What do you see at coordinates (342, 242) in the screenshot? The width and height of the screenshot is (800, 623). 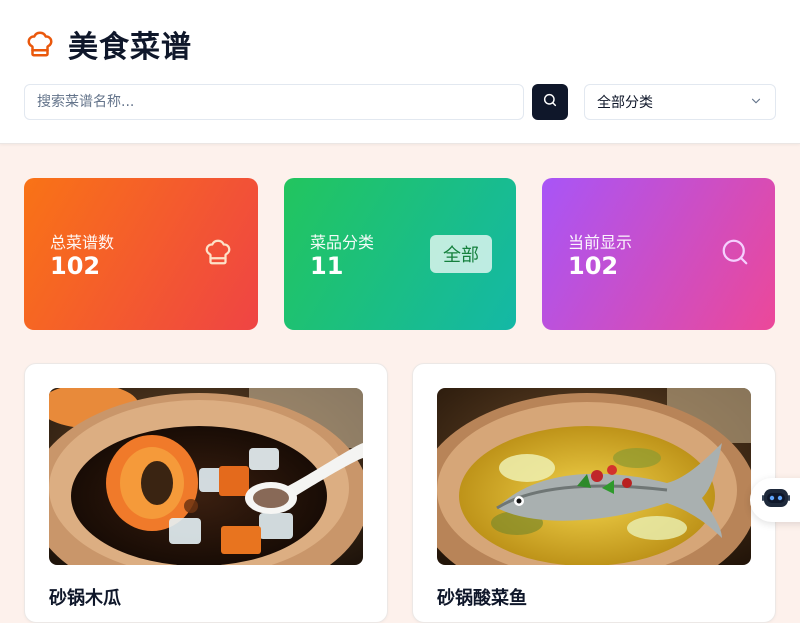 I see `stat-label: 菜品分类` at bounding box center [342, 242].